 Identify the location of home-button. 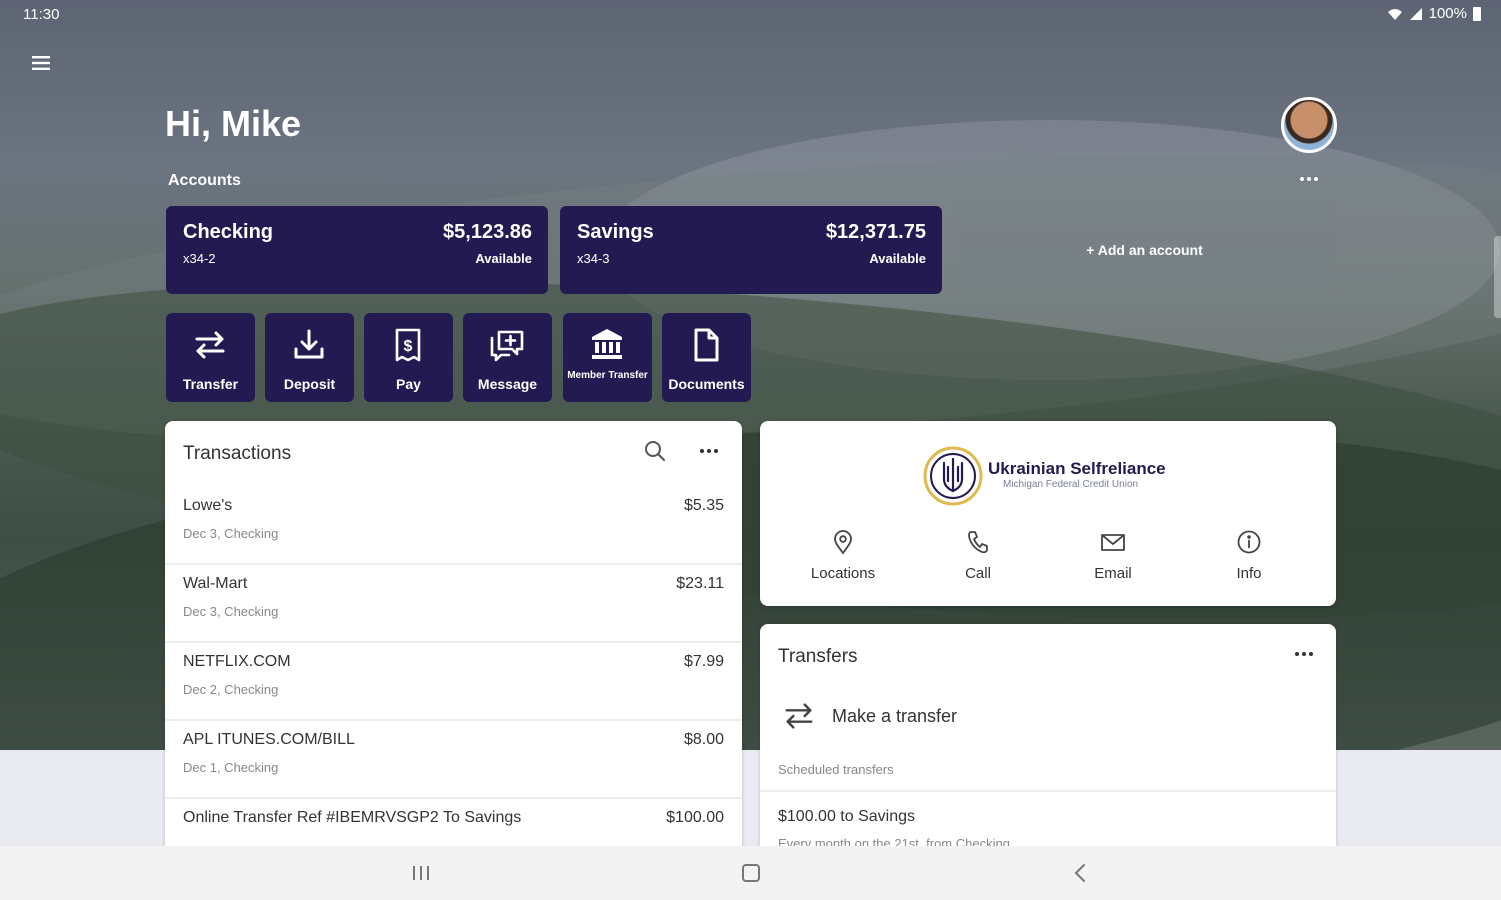
(751, 873).